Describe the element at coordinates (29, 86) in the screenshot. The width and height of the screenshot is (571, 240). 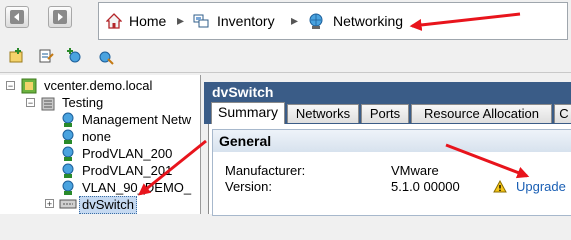
I see `vcenter-icon` at that location.